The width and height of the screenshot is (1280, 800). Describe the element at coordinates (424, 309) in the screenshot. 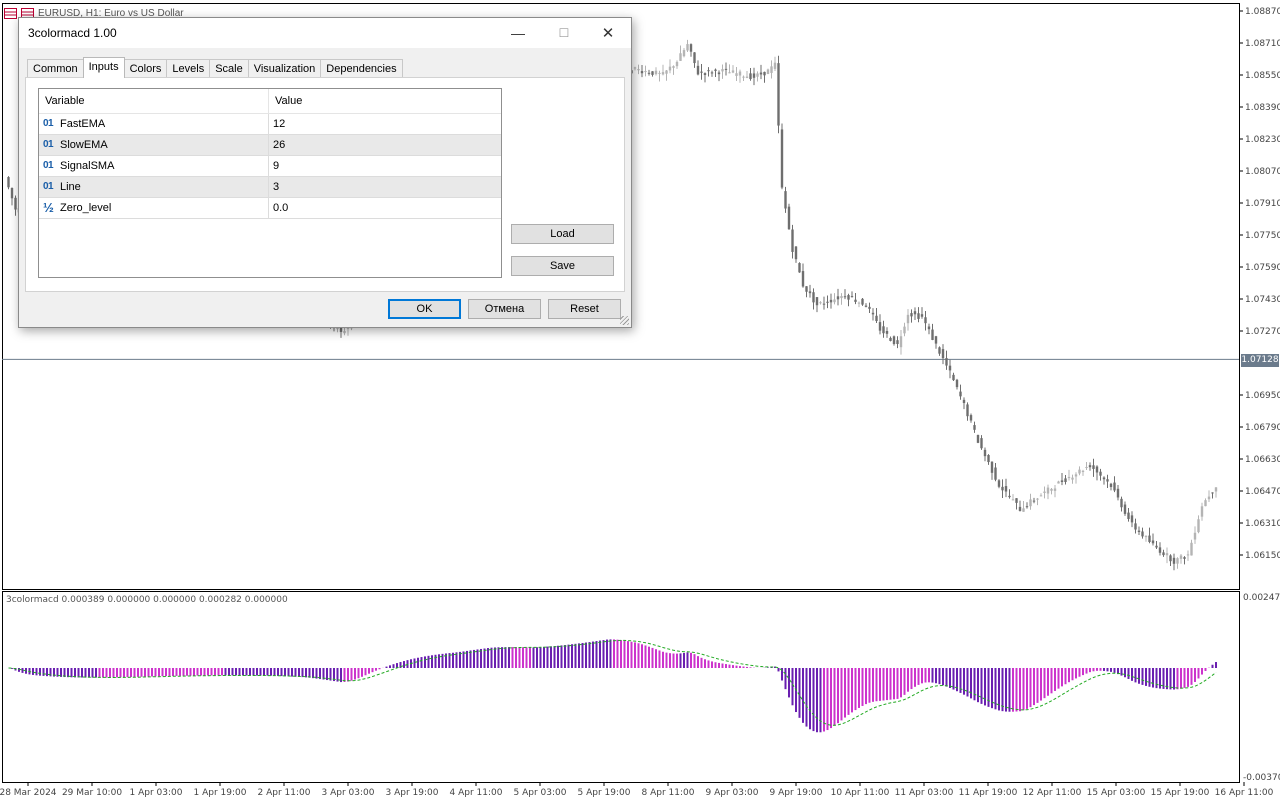

I see `ok-button: OK` at that location.